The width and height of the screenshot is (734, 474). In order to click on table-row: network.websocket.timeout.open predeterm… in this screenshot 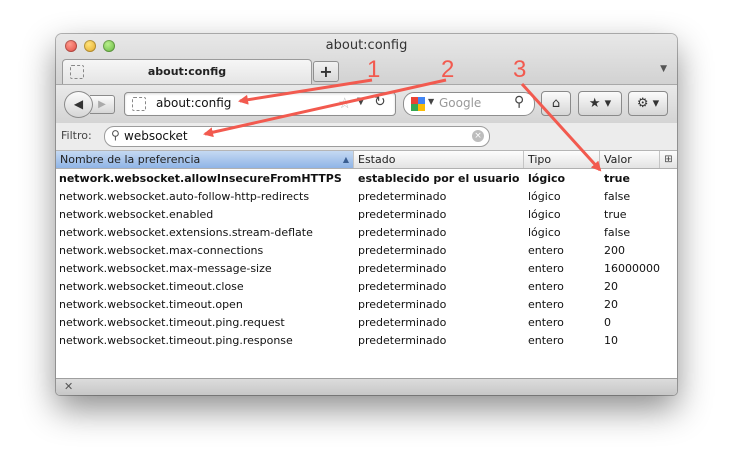, I will do `click(366, 304)`.